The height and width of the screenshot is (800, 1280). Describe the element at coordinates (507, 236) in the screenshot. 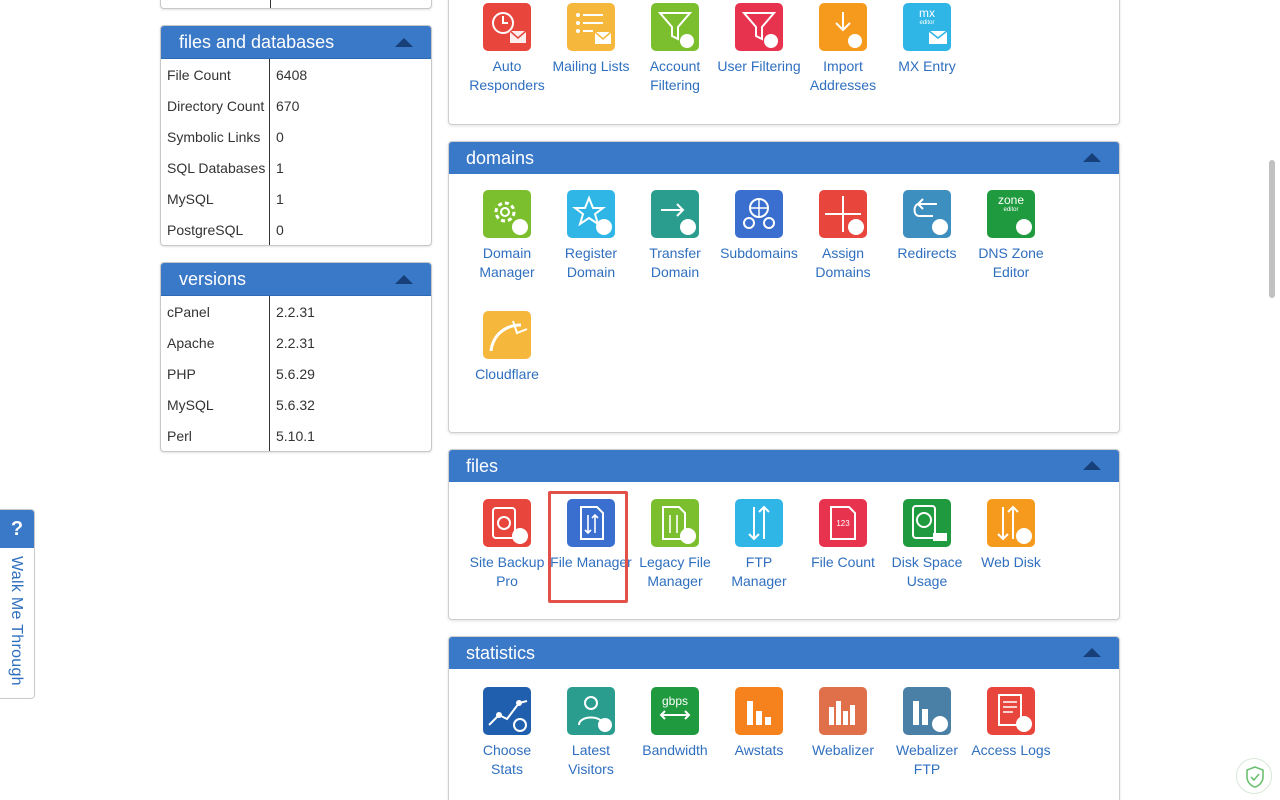

I see `tile-domain-manager: Domain Manager` at that location.